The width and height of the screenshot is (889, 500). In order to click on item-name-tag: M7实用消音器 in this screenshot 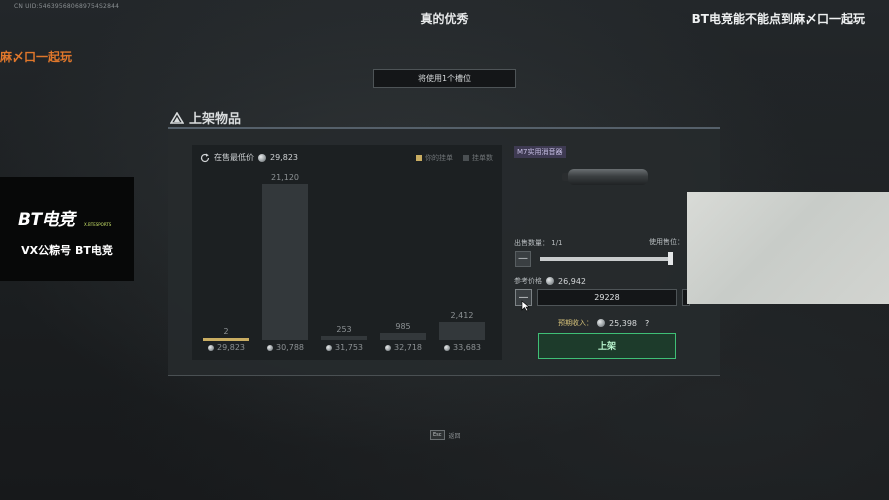, I will do `click(540, 152)`.